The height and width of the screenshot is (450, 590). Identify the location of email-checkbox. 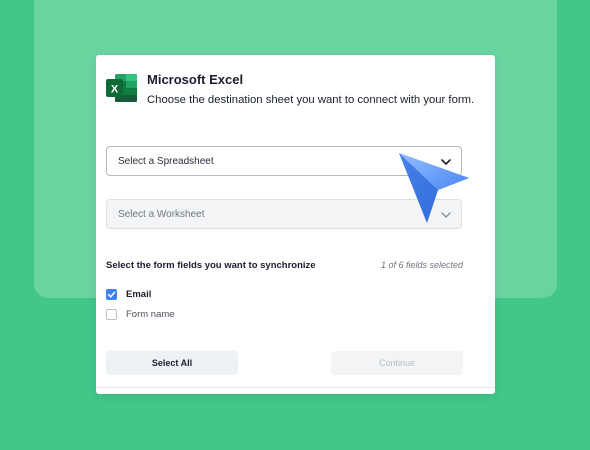
(111, 294).